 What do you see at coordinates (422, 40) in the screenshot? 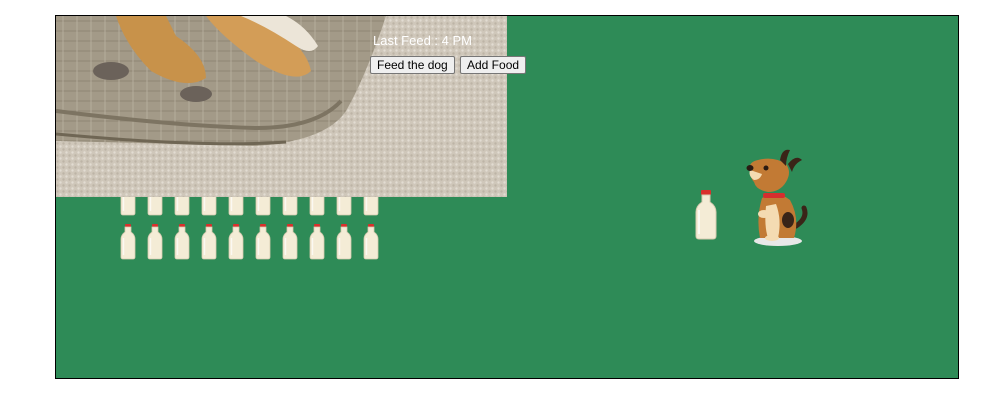
I see `last-feed-label: Last Feed : 4 PM` at bounding box center [422, 40].